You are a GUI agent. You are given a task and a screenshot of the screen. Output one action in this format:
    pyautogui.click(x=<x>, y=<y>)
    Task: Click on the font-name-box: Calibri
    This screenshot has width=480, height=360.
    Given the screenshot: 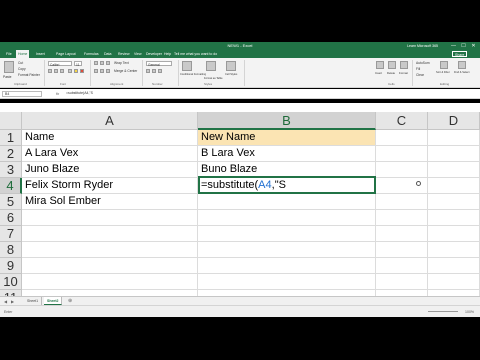 What is the action you would take?
    pyautogui.click(x=60, y=64)
    